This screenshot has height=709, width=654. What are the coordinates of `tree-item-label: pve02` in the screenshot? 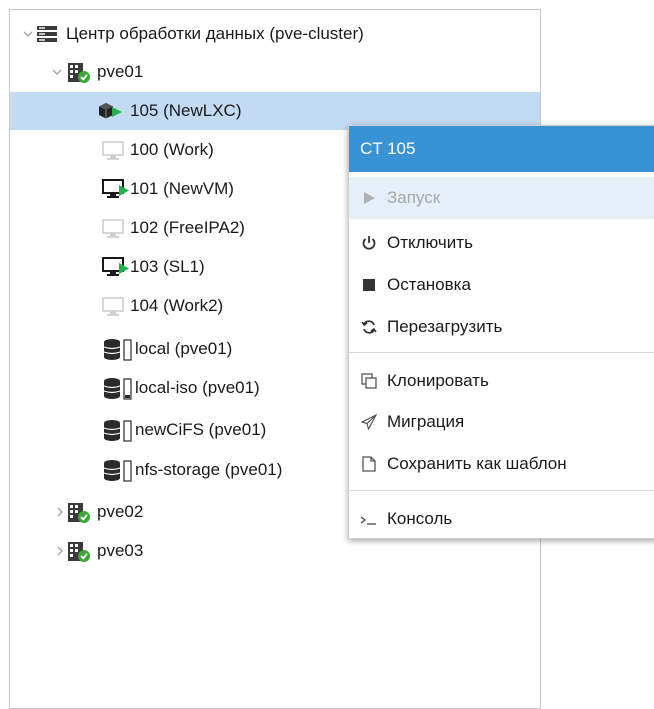 It's located at (120, 511).